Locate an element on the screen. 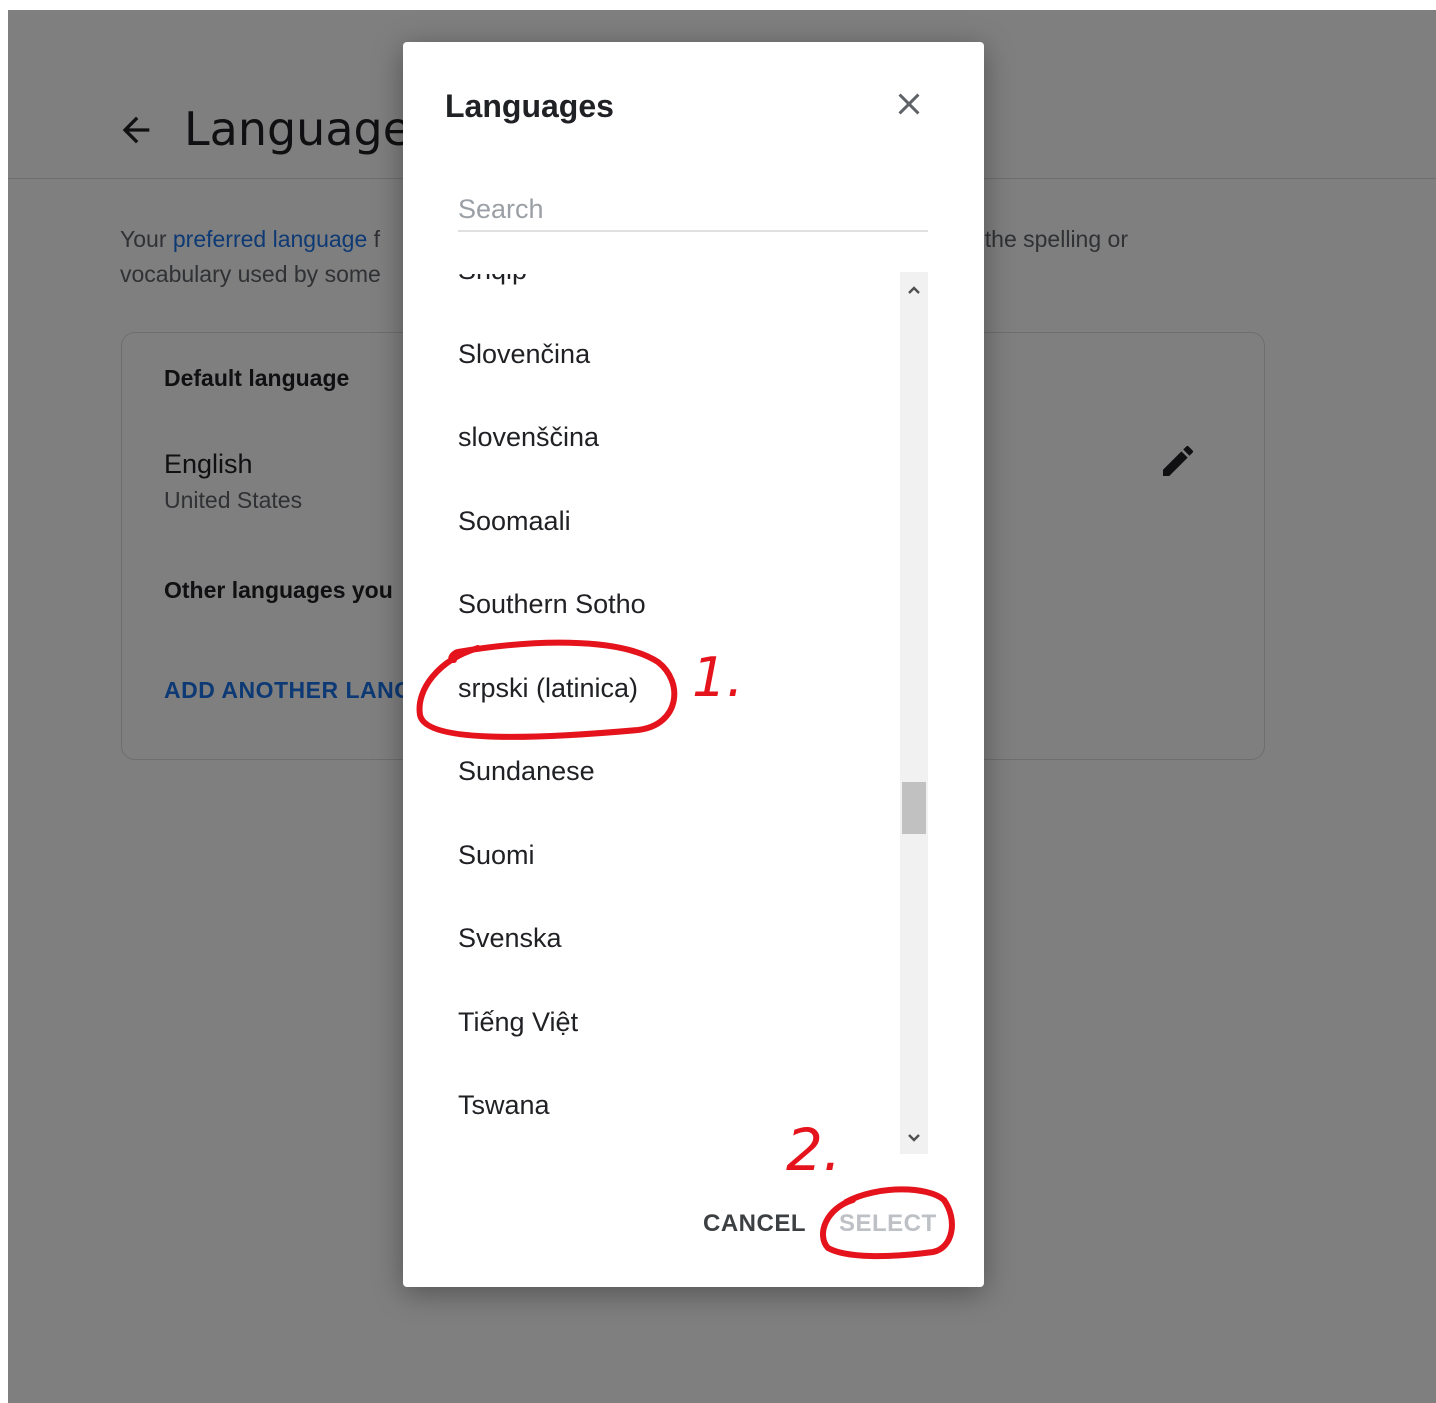 The width and height of the screenshot is (1436, 1403). list-item-tswana: Tswana is located at coordinates (504, 1105).